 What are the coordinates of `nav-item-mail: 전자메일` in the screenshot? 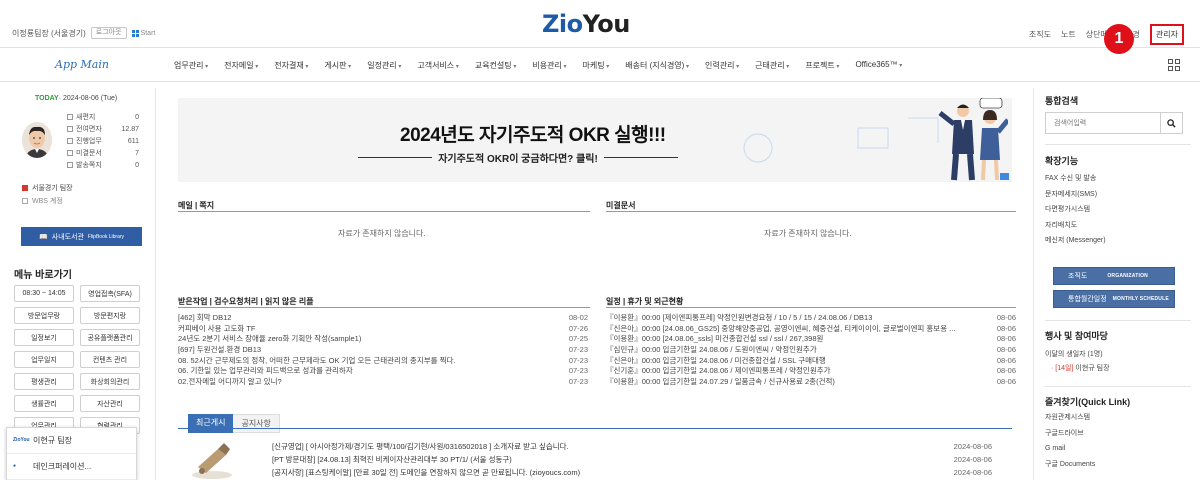 It's located at (241, 65).